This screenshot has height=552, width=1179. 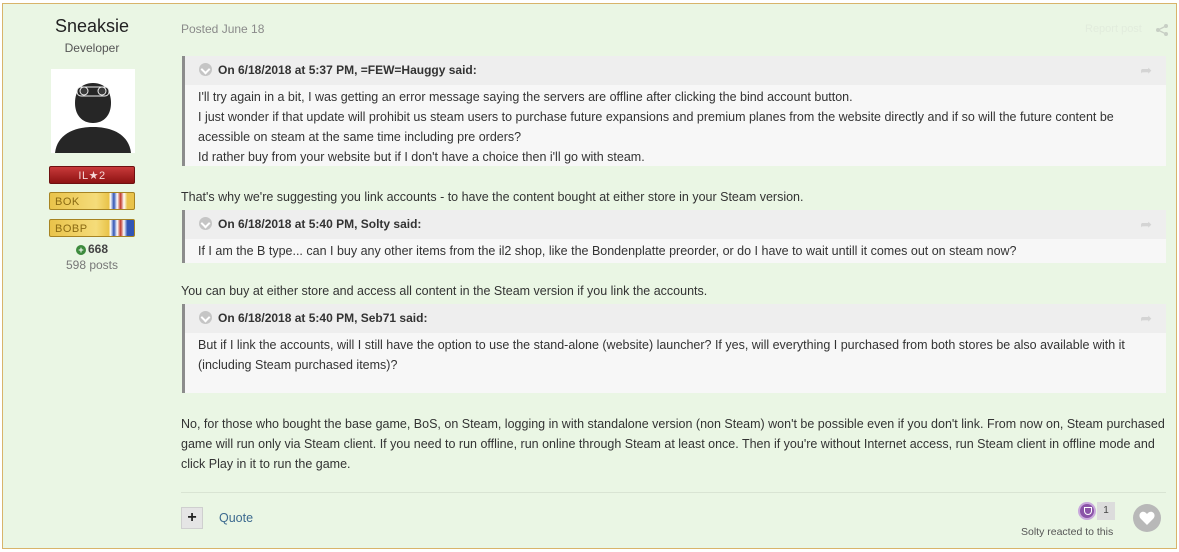 What do you see at coordinates (92, 26) in the screenshot?
I see `author-name: Sneaksie` at bounding box center [92, 26].